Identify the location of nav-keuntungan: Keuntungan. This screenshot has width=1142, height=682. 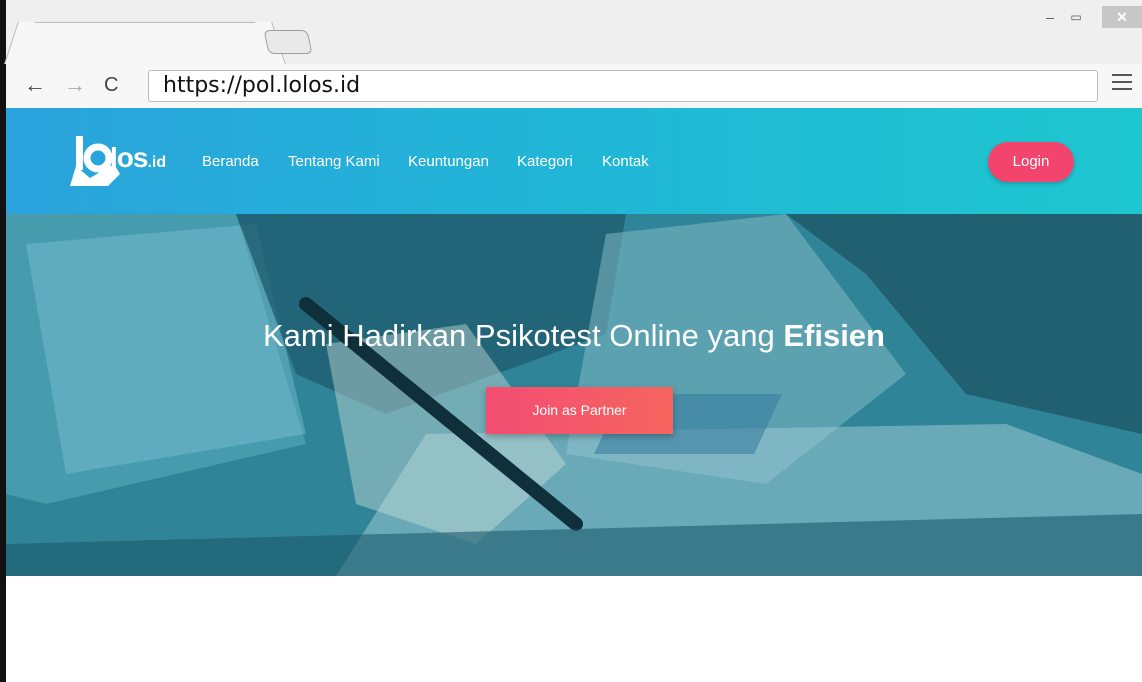
(448, 161).